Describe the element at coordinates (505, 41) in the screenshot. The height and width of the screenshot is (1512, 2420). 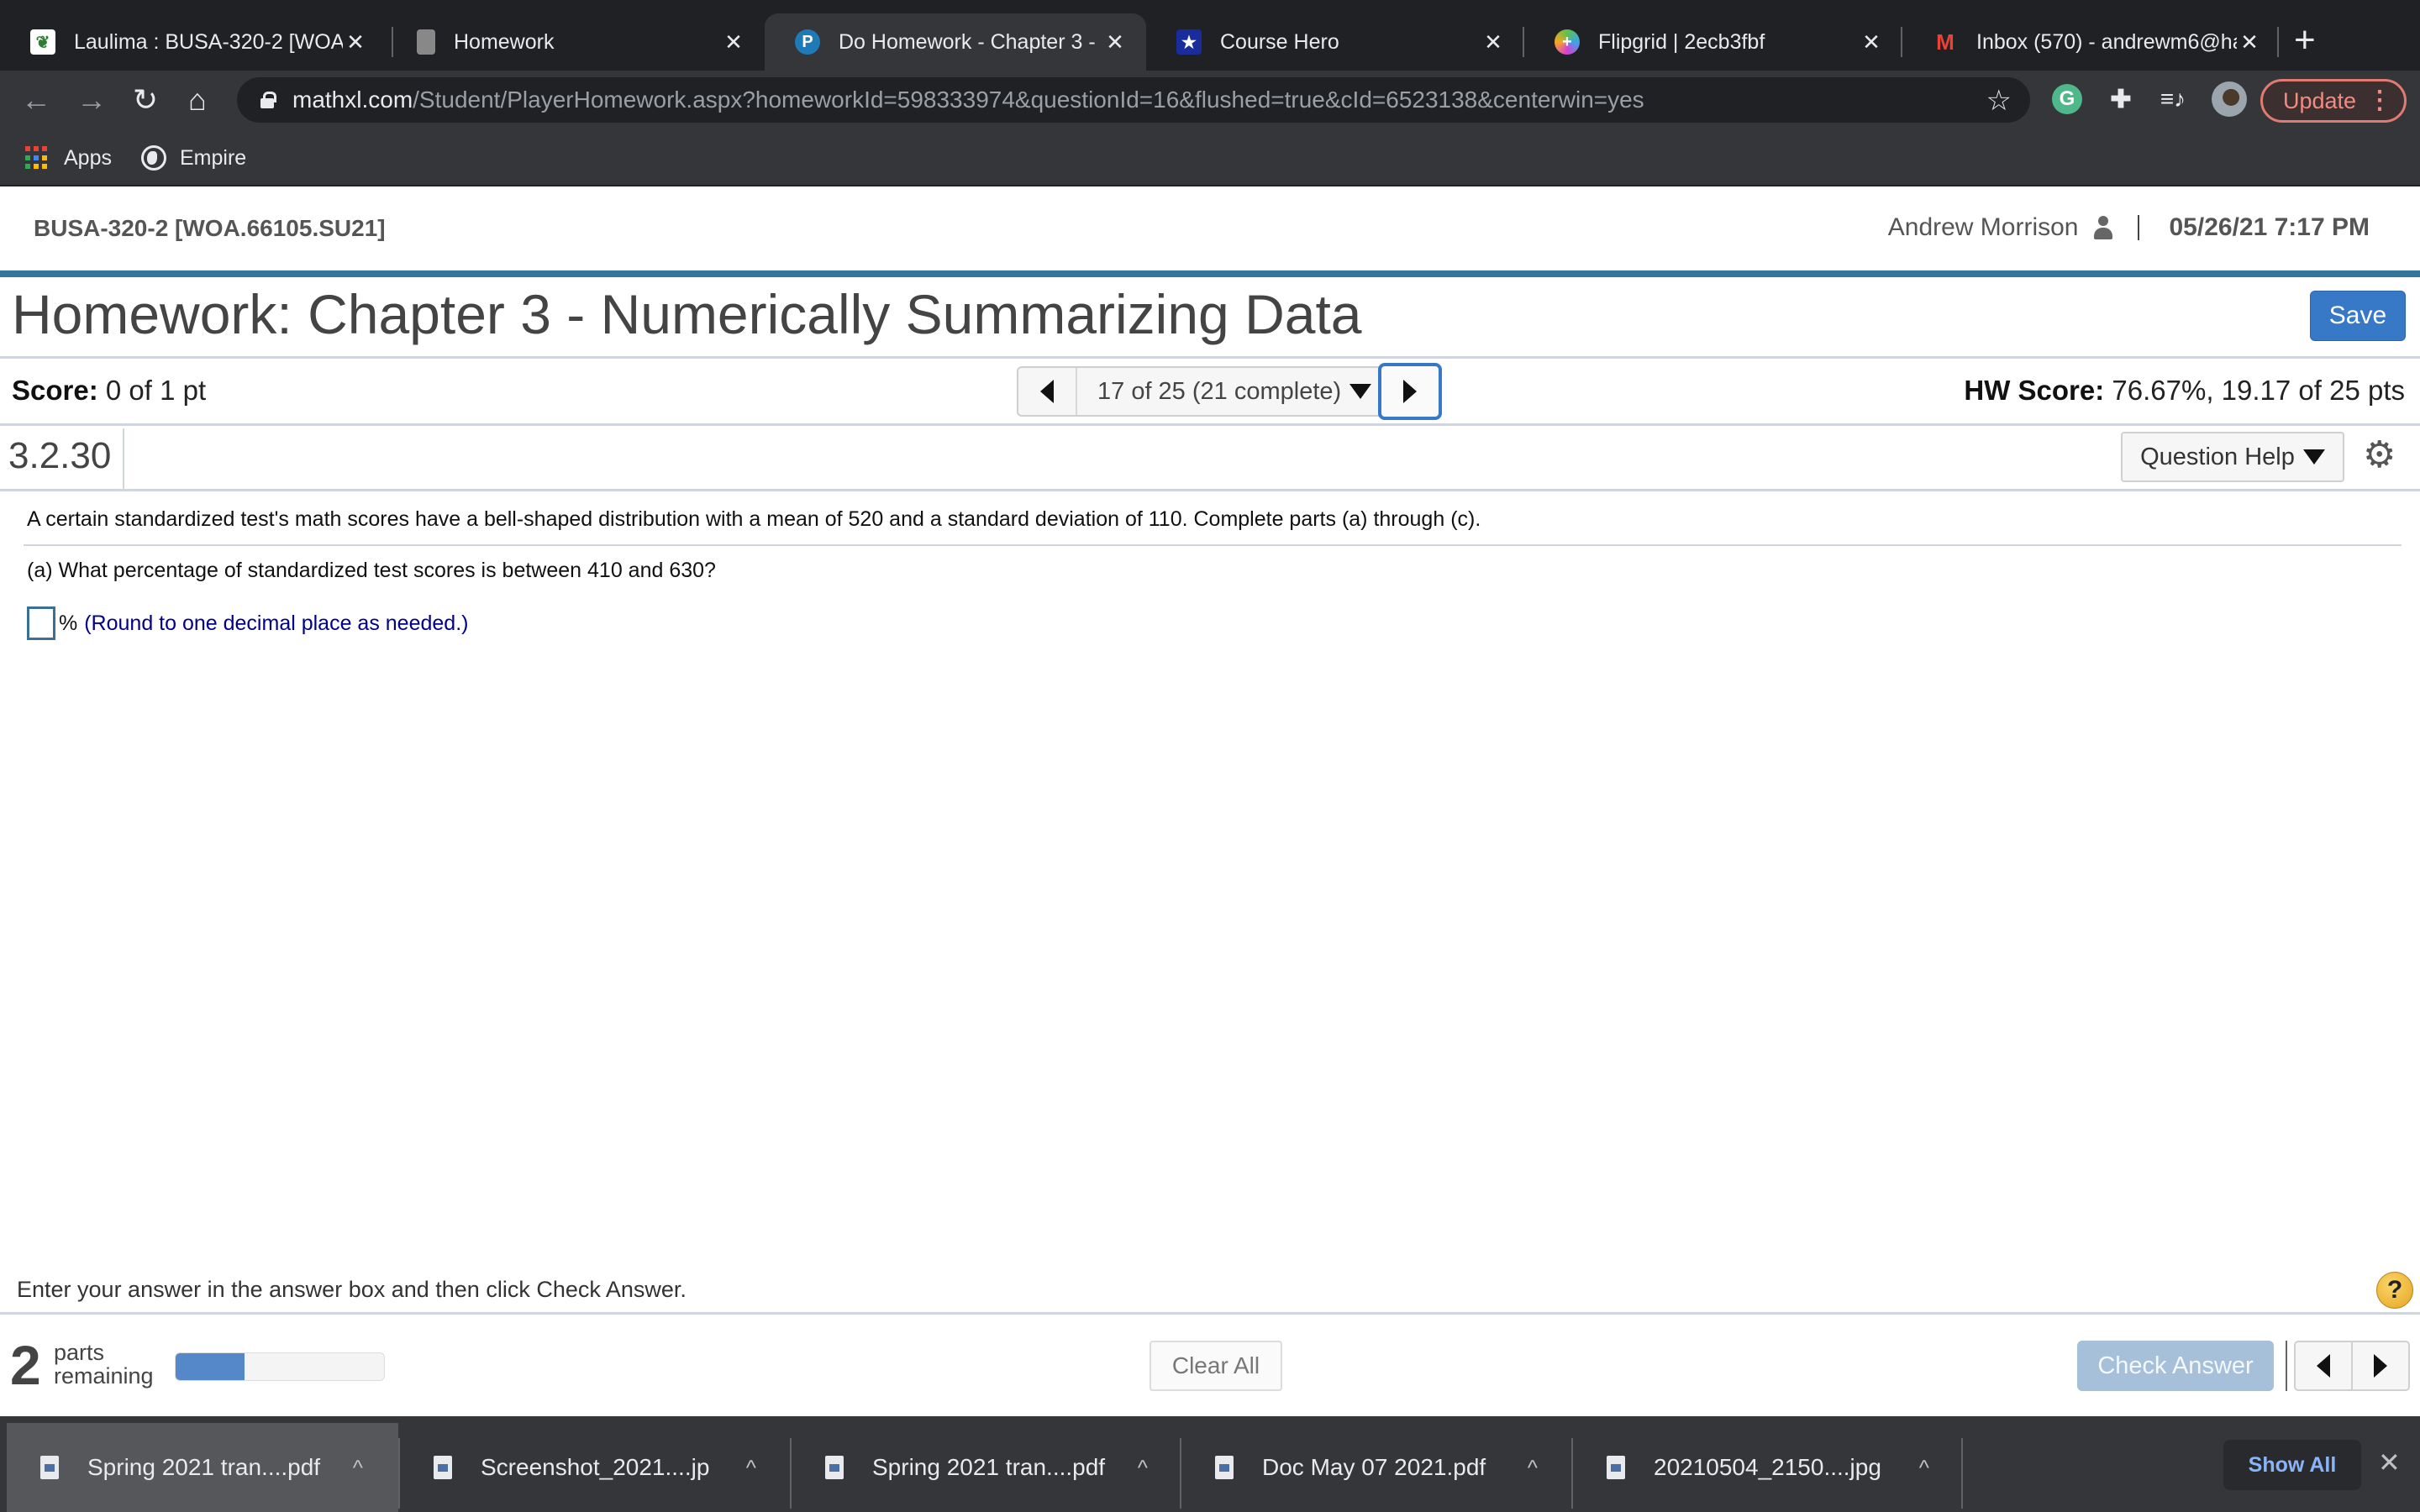
I see `tab-title: Homework` at that location.